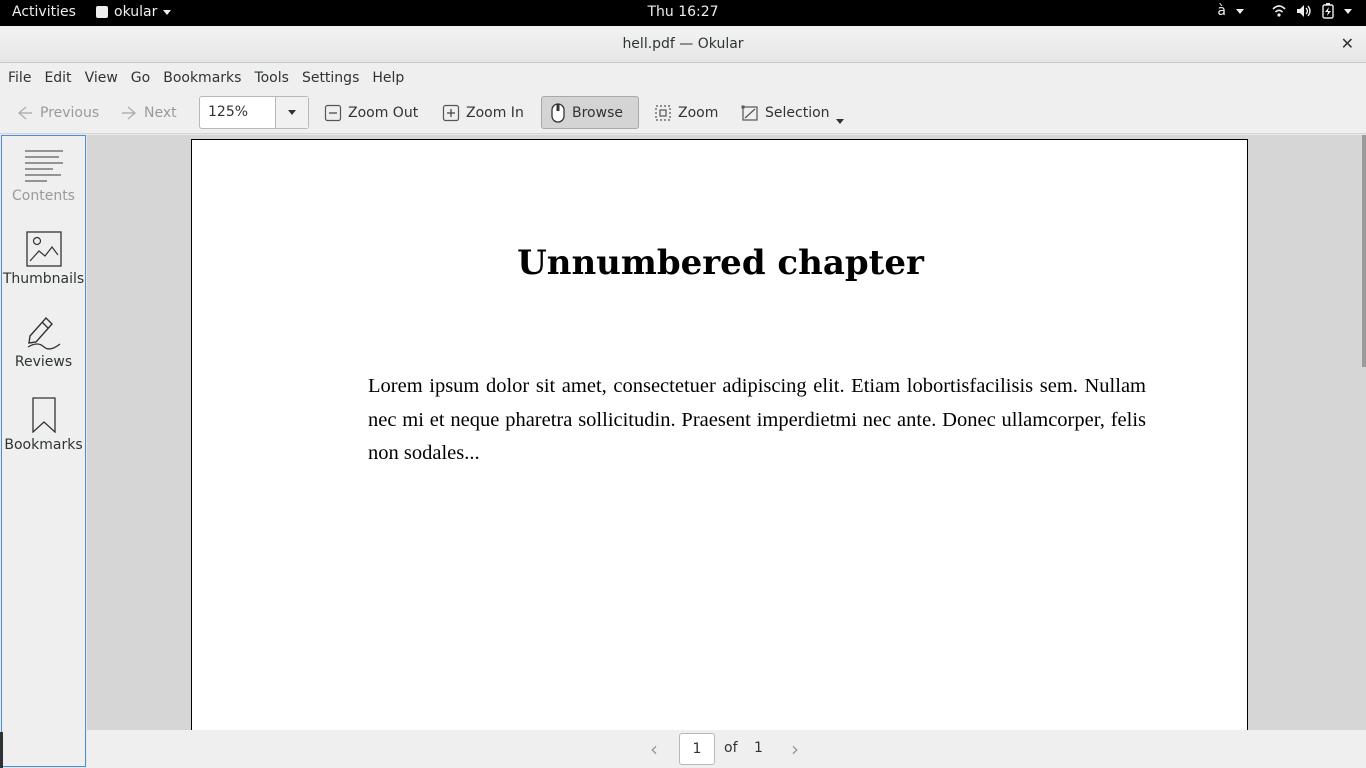  I want to click on selection-tool-button: Selection, so click(785, 112).